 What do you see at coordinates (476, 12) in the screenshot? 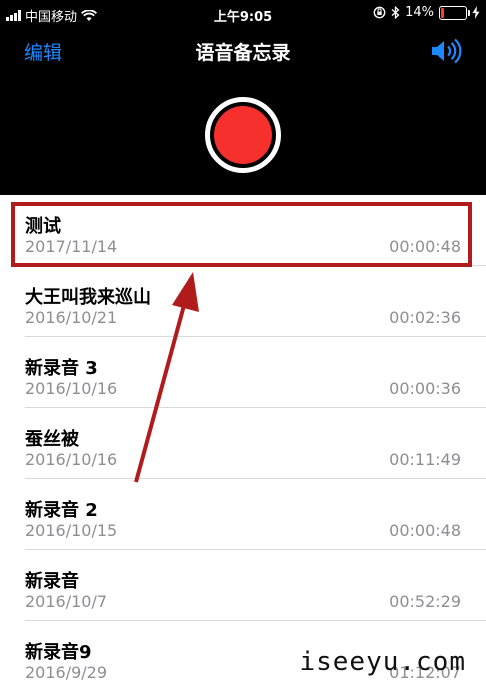
I see `charging-icon` at bounding box center [476, 12].